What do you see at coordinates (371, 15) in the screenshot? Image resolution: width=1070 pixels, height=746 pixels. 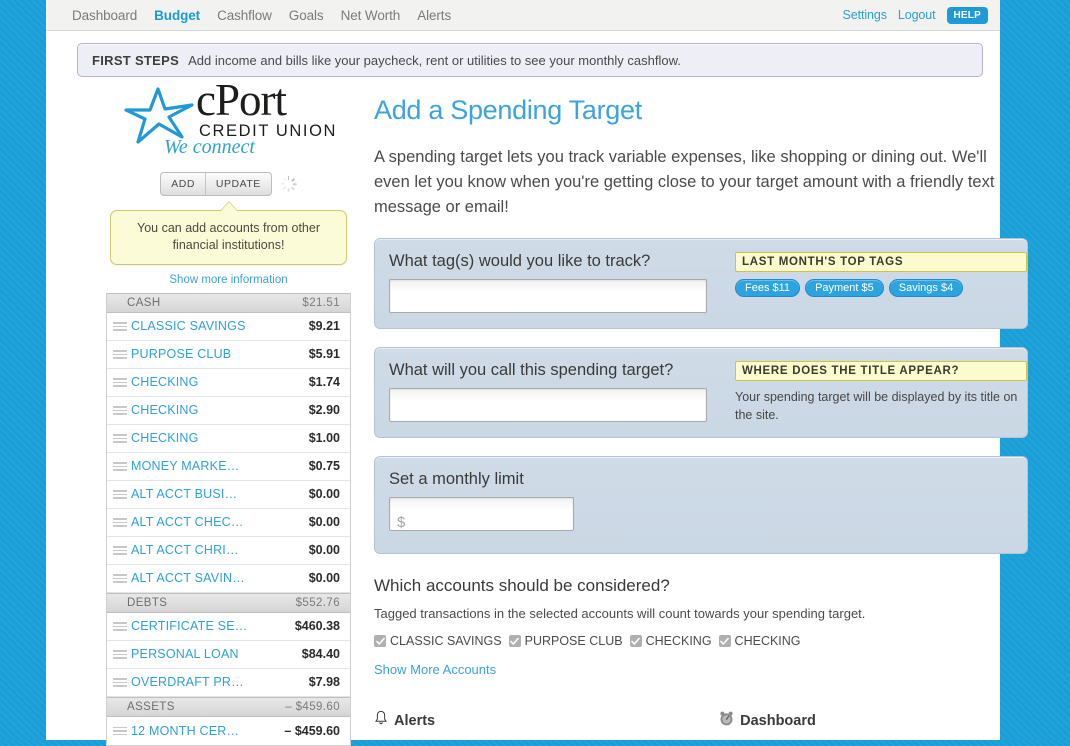 I see `nav-link-net-worth: Net Worth` at bounding box center [371, 15].